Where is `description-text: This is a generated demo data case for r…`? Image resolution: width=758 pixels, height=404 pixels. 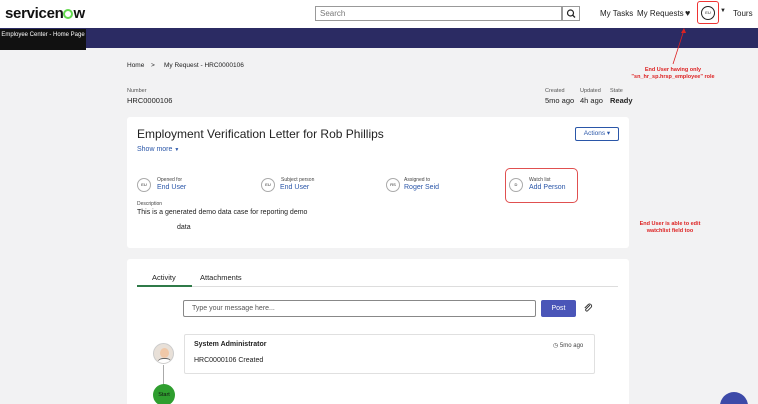
description-text: This is a generated demo data case for r… is located at coordinates (222, 212).